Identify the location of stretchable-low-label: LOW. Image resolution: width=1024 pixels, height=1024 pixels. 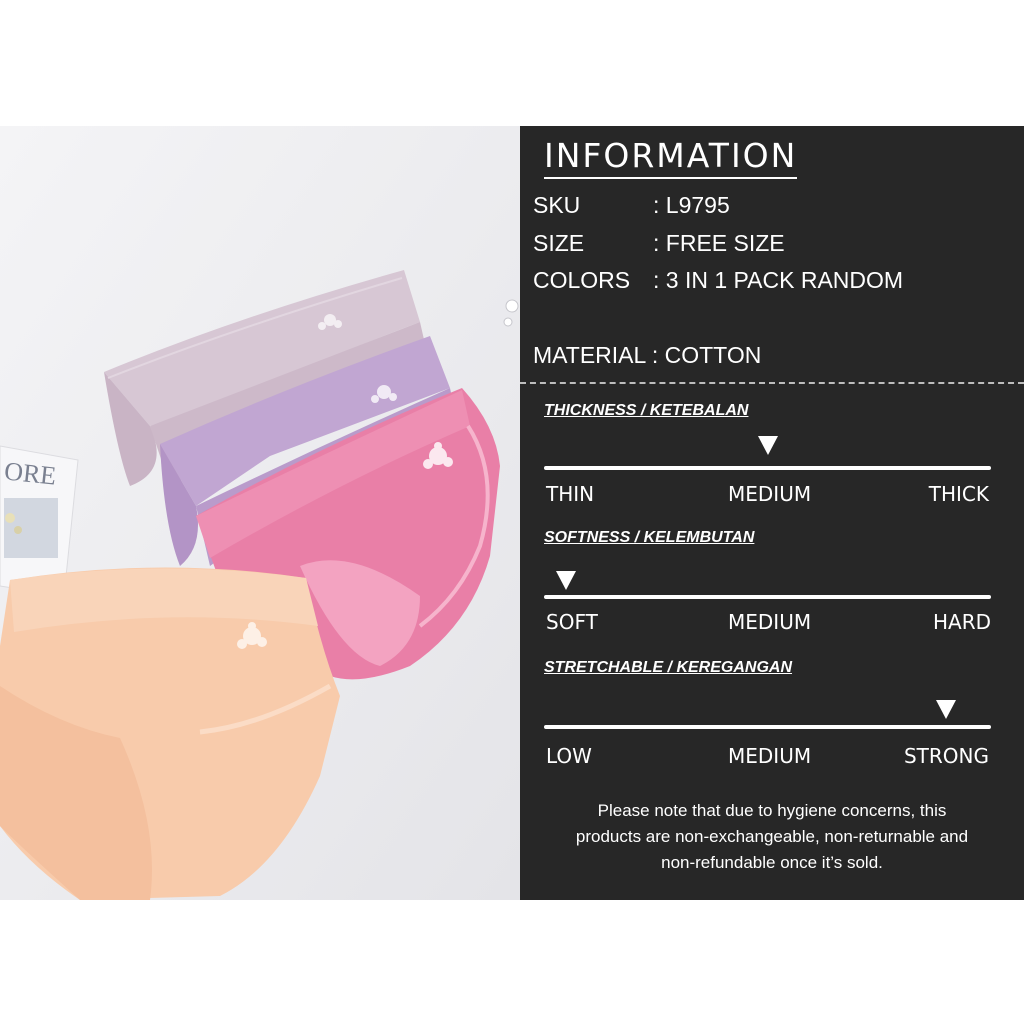
(569, 756).